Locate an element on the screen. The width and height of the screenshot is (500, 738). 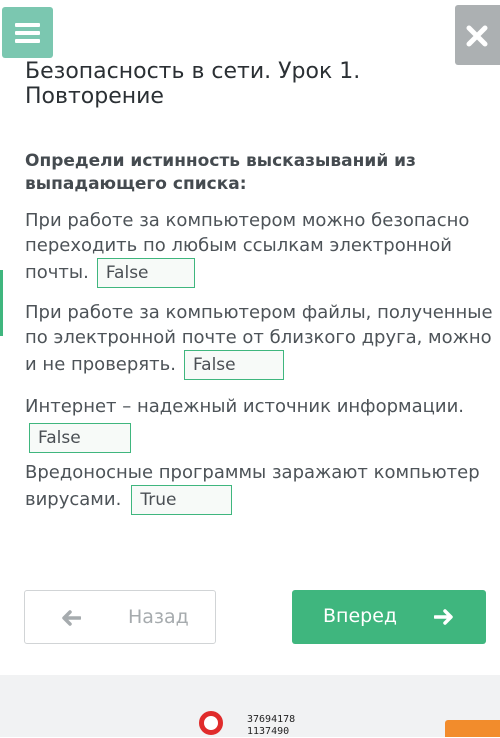
close-x-icon is located at coordinates (477, 36).